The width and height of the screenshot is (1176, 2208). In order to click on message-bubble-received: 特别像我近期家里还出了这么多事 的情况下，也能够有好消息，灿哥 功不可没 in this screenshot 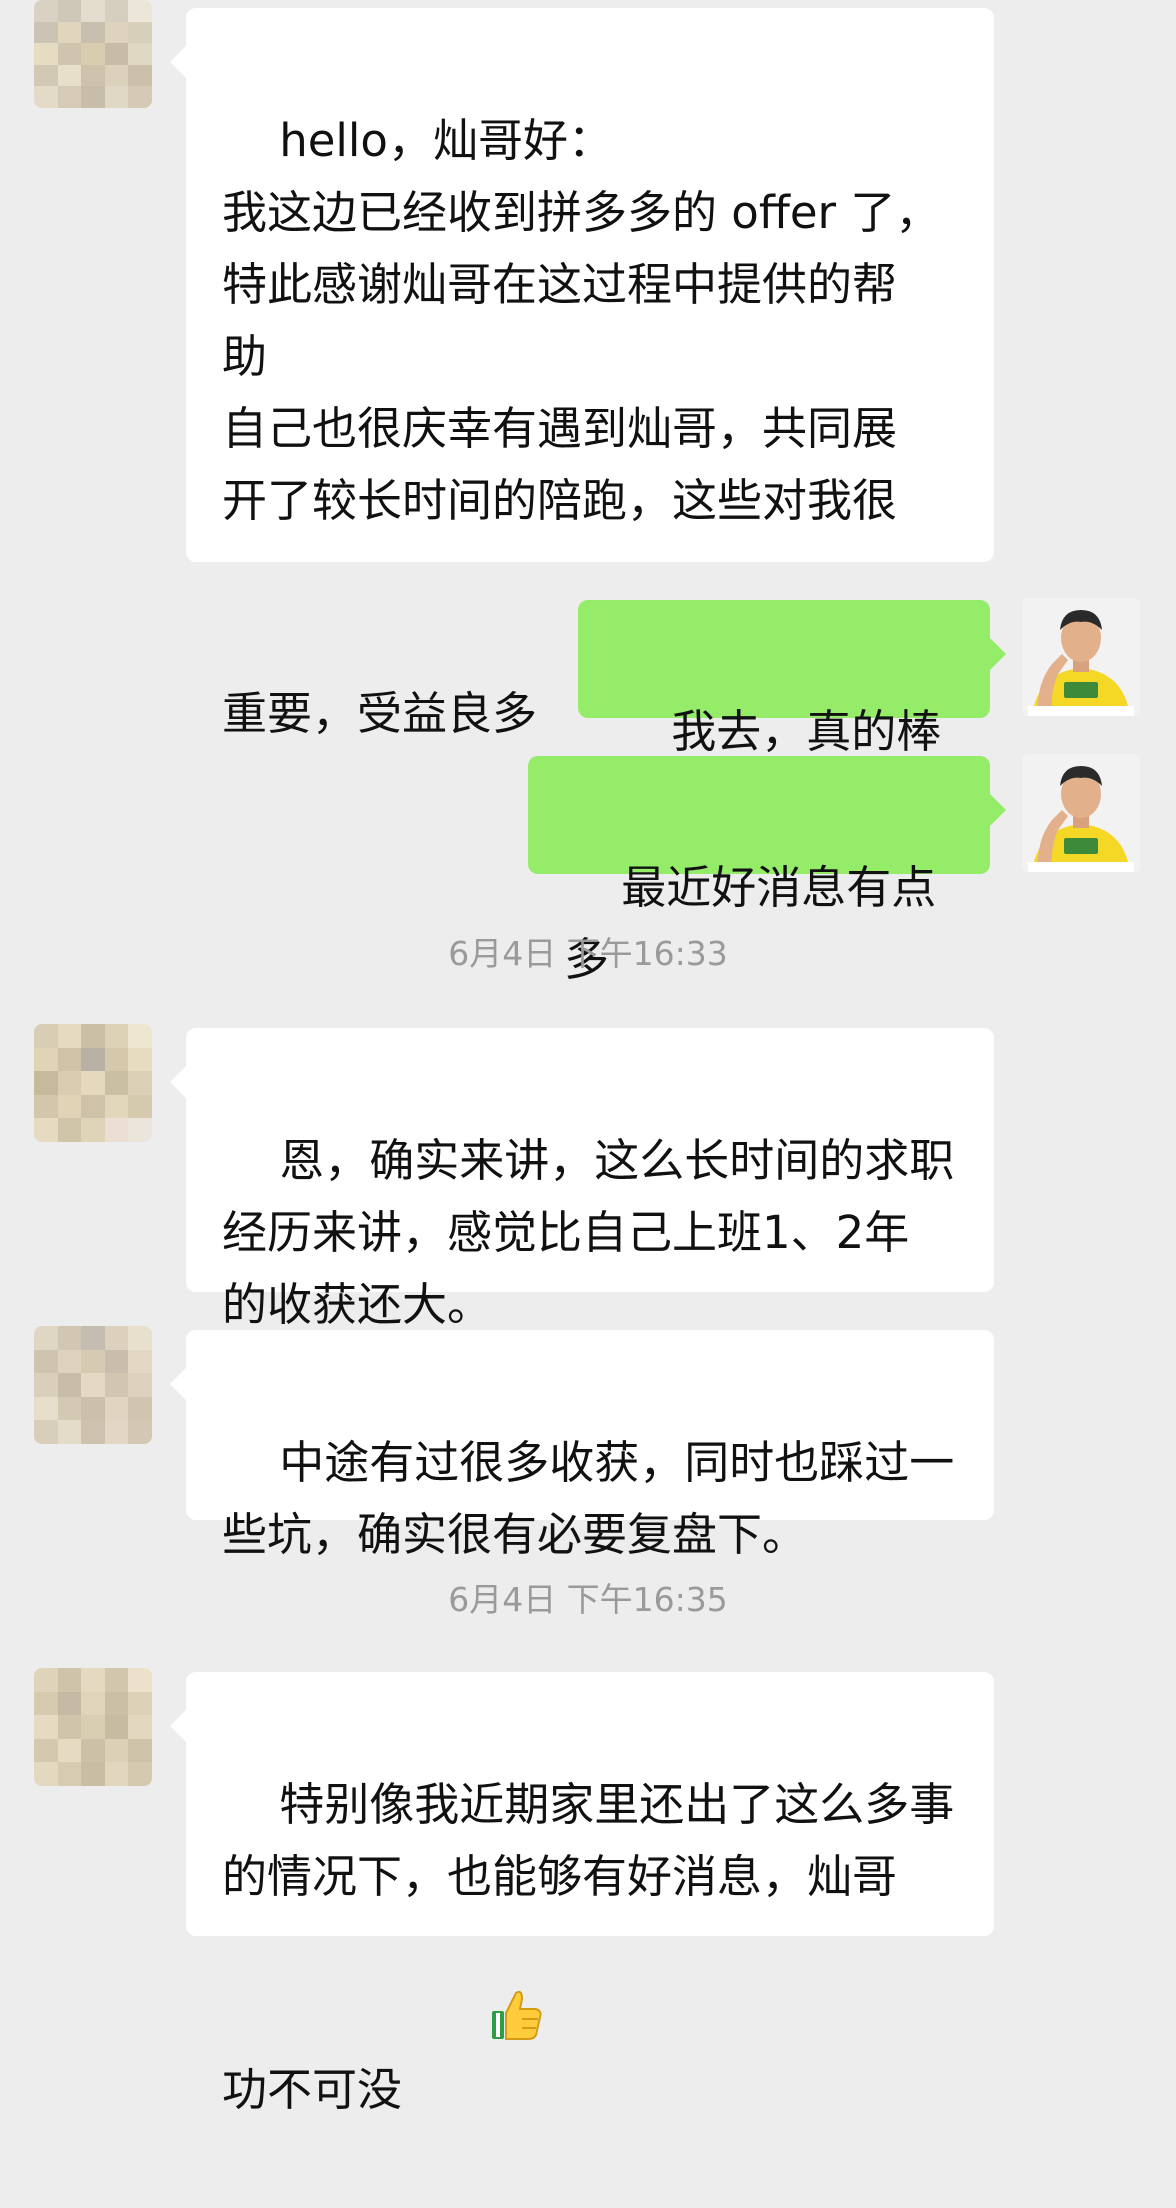, I will do `click(582, 1894)`.